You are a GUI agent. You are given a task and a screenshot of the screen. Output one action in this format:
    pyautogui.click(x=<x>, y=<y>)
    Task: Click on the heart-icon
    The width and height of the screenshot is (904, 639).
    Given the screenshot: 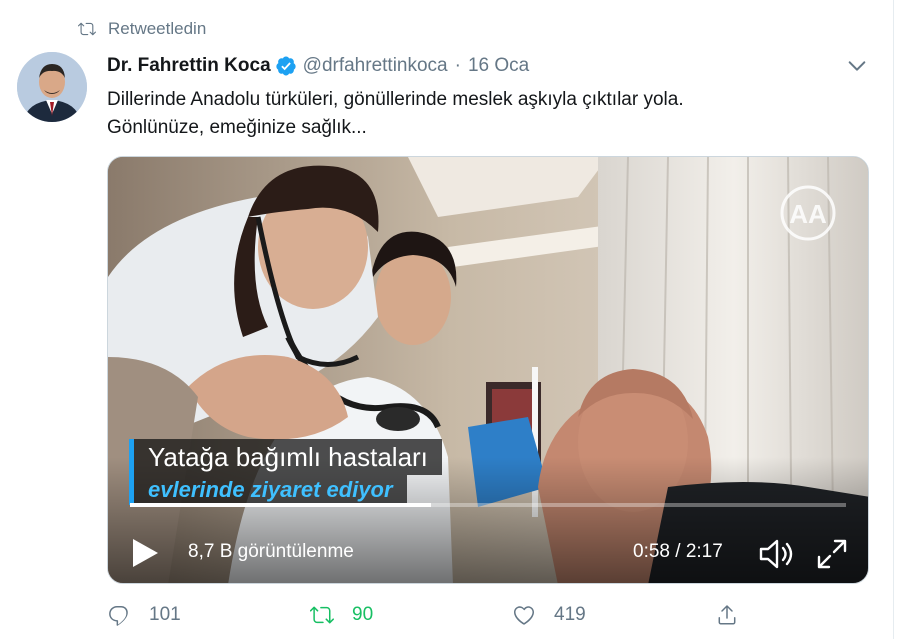 What is the action you would take?
    pyautogui.click(x=524, y=615)
    